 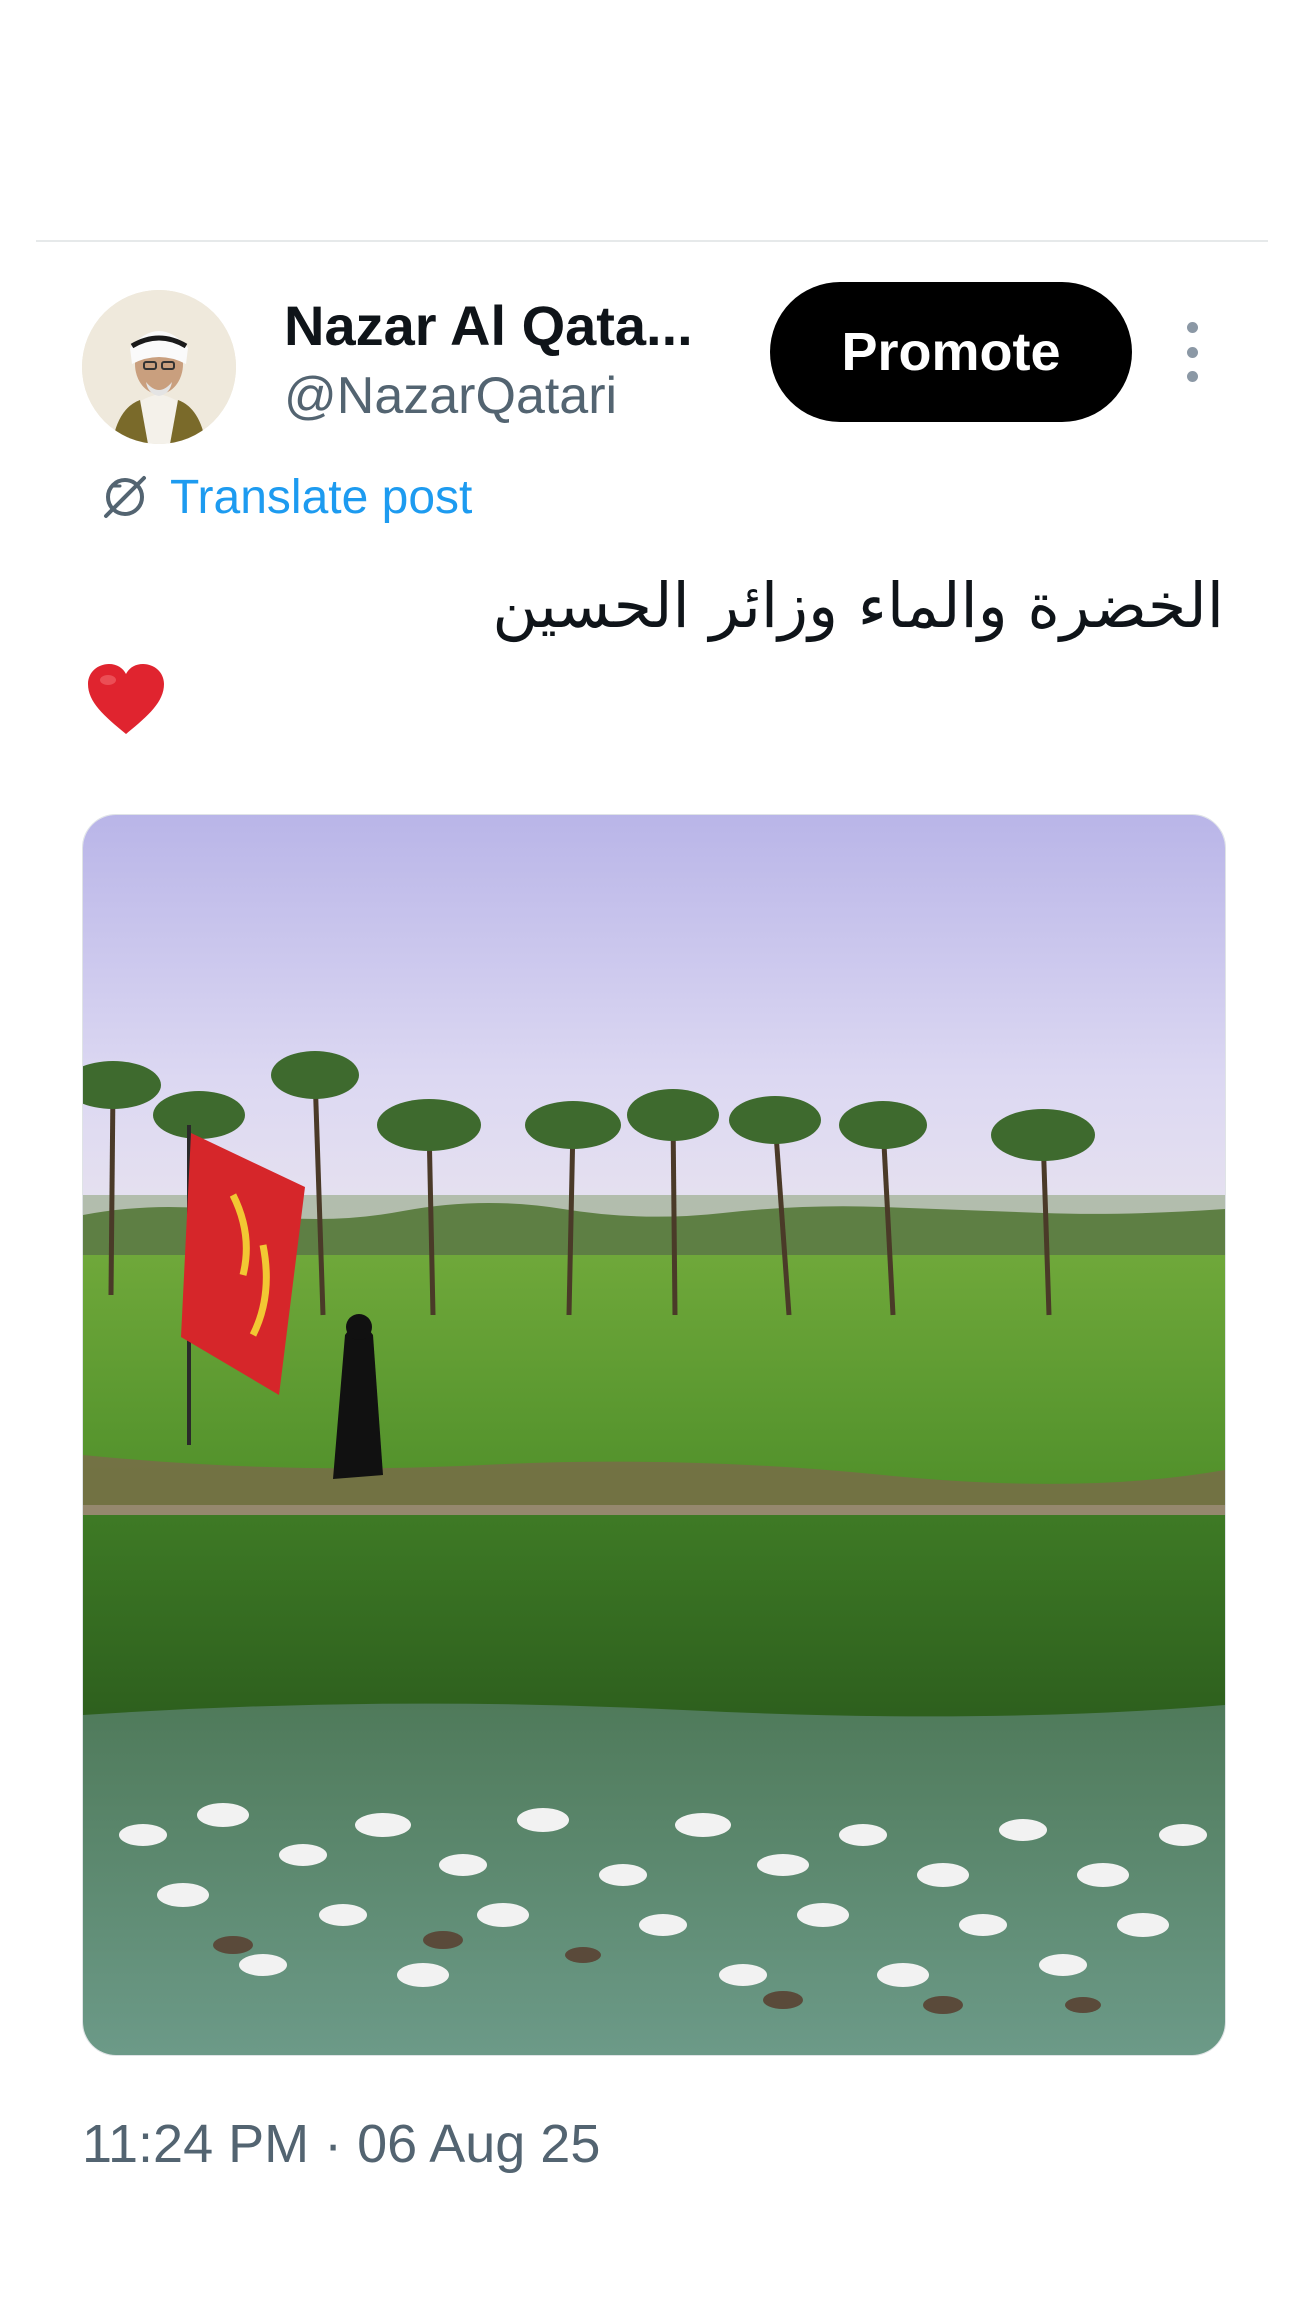 What do you see at coordinates (951, 352) in the screenshot?
I see `promote-button: Promote` at bounding box center [951, 352].